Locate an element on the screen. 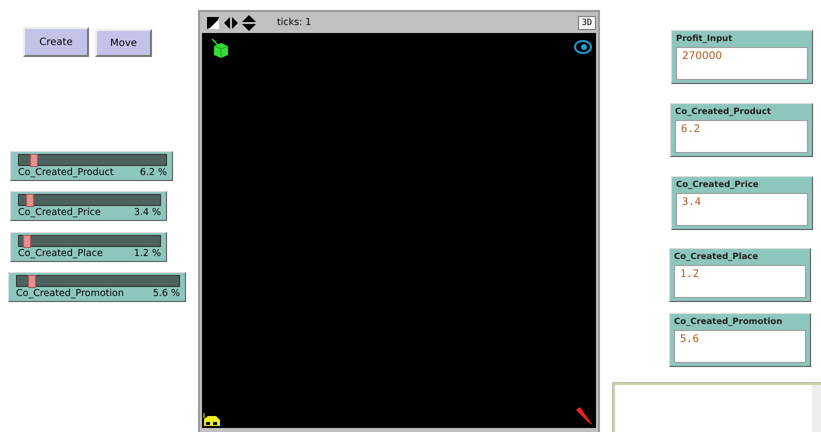 The image size is (821, 432). slider-value: 3.4 % is located at coordinates (147, 212).